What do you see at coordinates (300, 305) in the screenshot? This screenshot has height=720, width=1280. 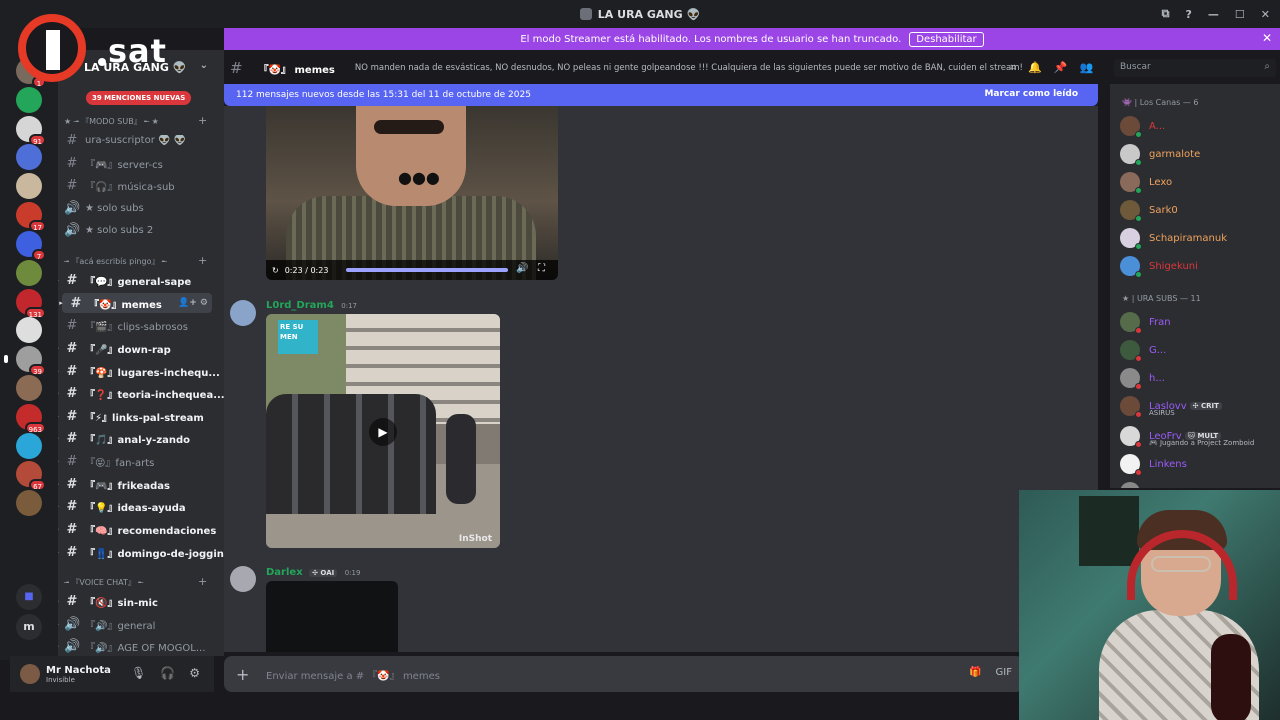 I see `author-name: L0rd_Dram4` at bounding box center [300, 305].